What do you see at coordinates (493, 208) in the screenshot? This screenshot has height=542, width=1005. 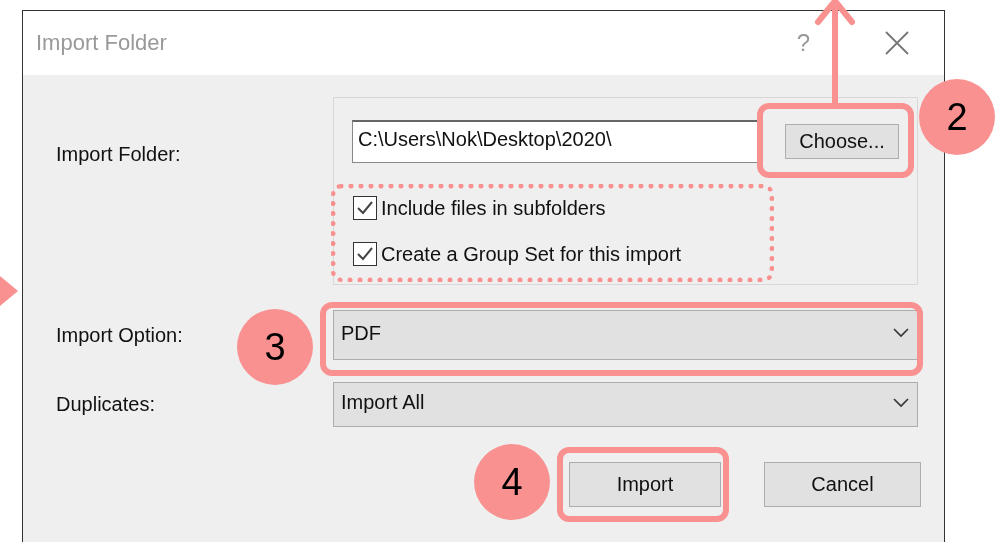 I see `checkbox-label: Include files in subfolders` at bounding box center [493, 208].